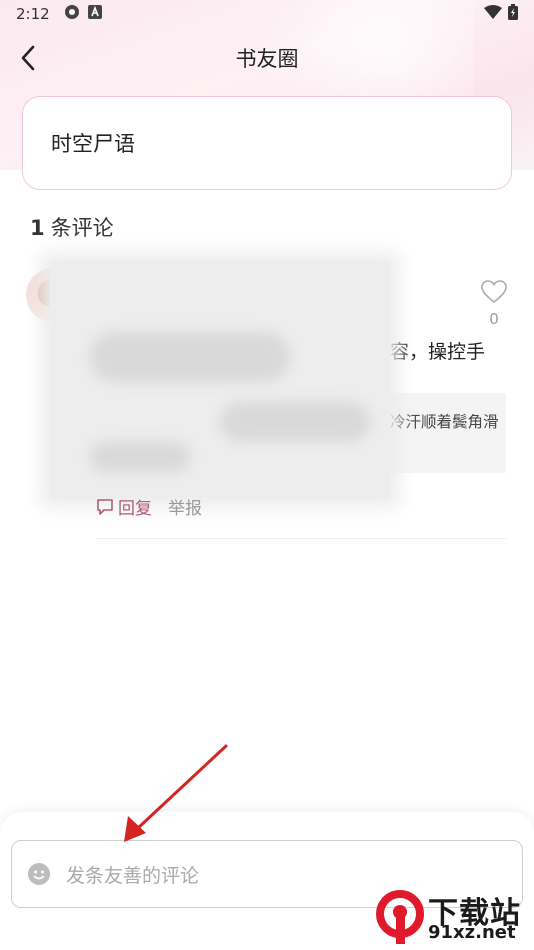  What do you see at coordinates (494, 292) in the screenshot?
I see `heart-icon` at bounding box center [494, 292].